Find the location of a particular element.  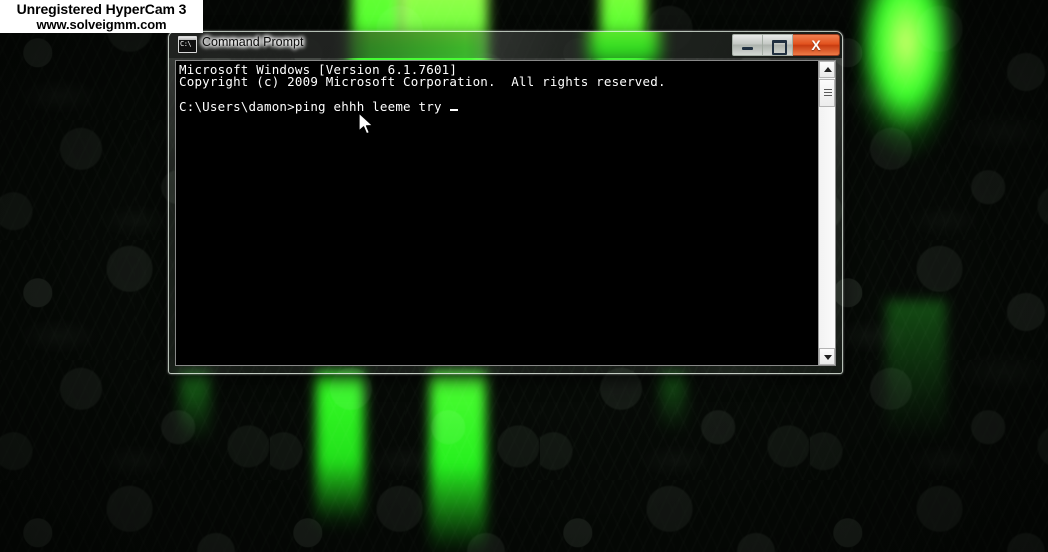

scrollbar-thumb is located at coordinates (827, 93).